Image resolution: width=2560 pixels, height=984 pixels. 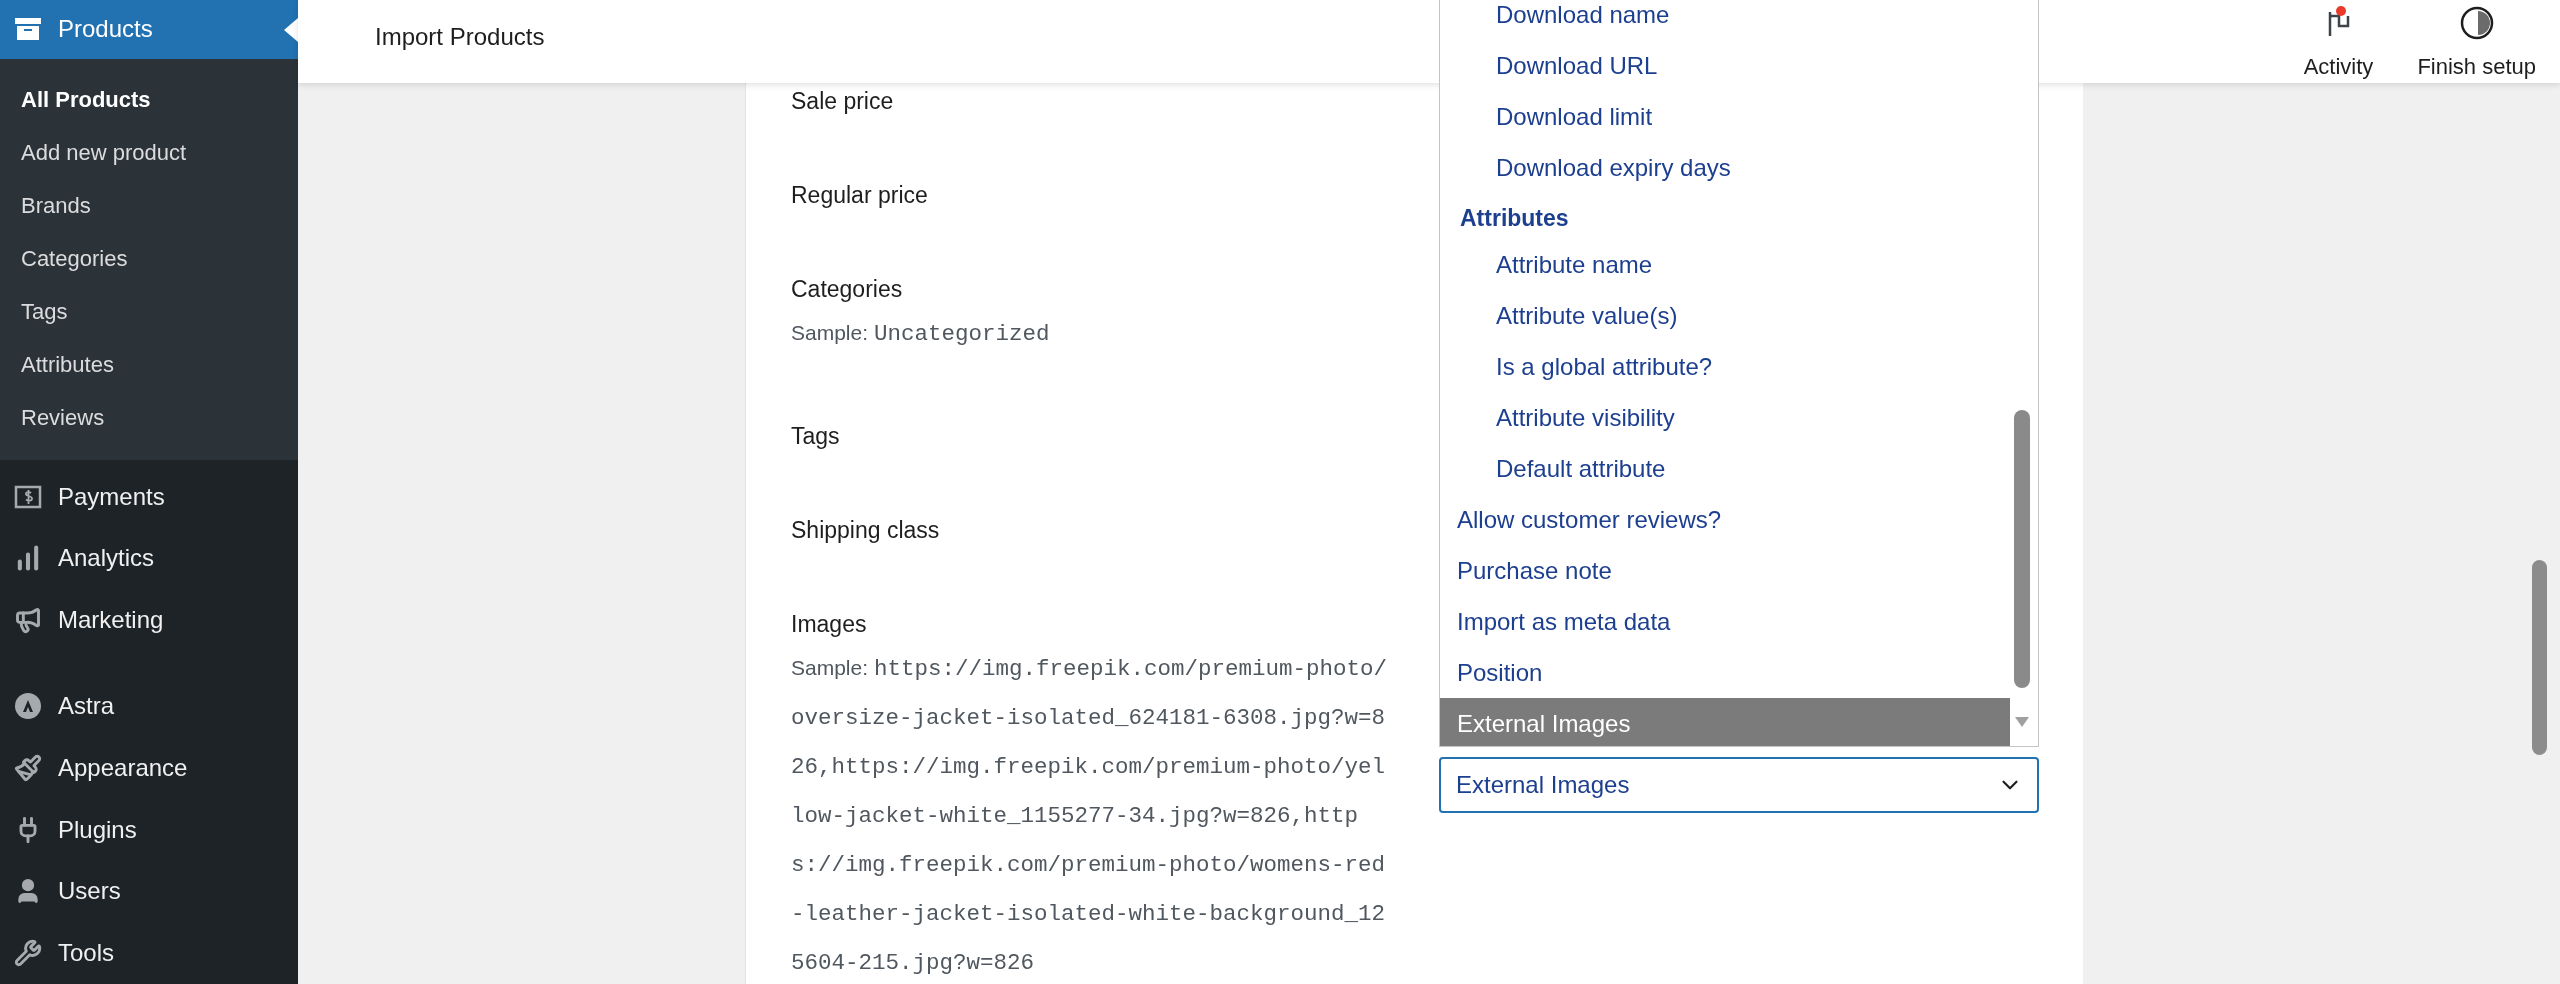 I want to click on archive-box-icon, so click(x=28, y=29).